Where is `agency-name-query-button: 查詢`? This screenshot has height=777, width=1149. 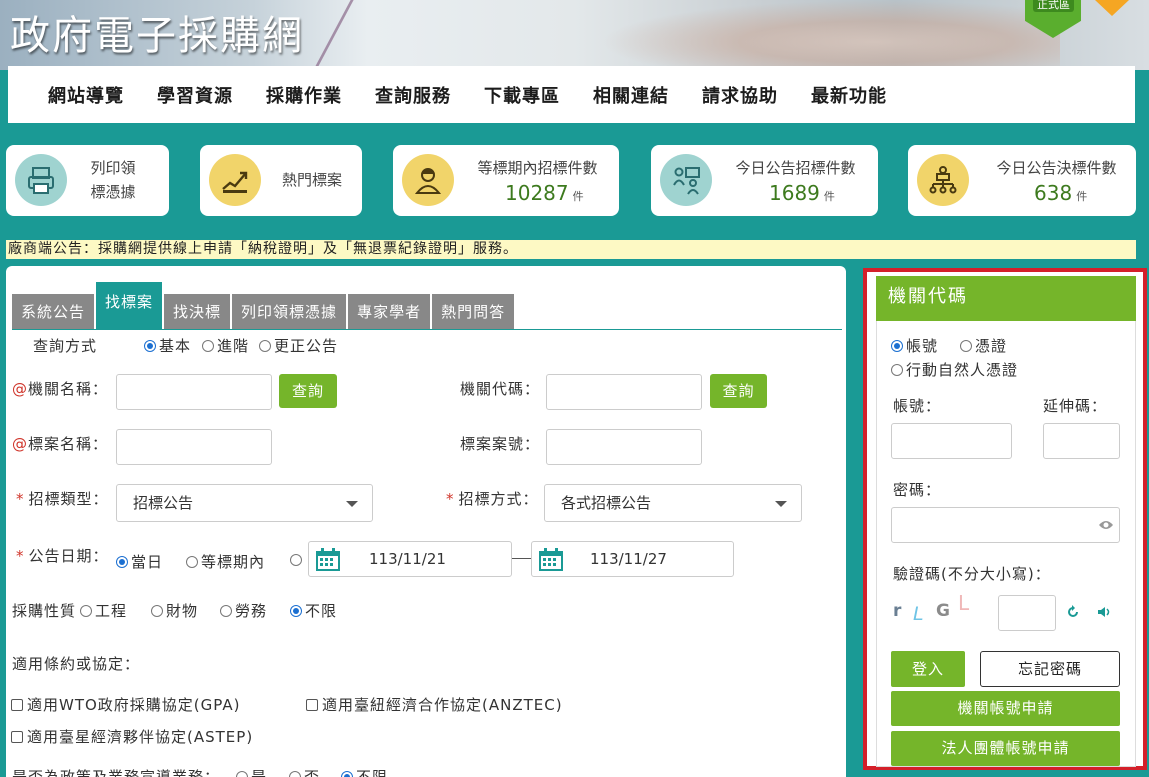 agency-name-query-button: 查詢 is located at coordinates (308, 391).